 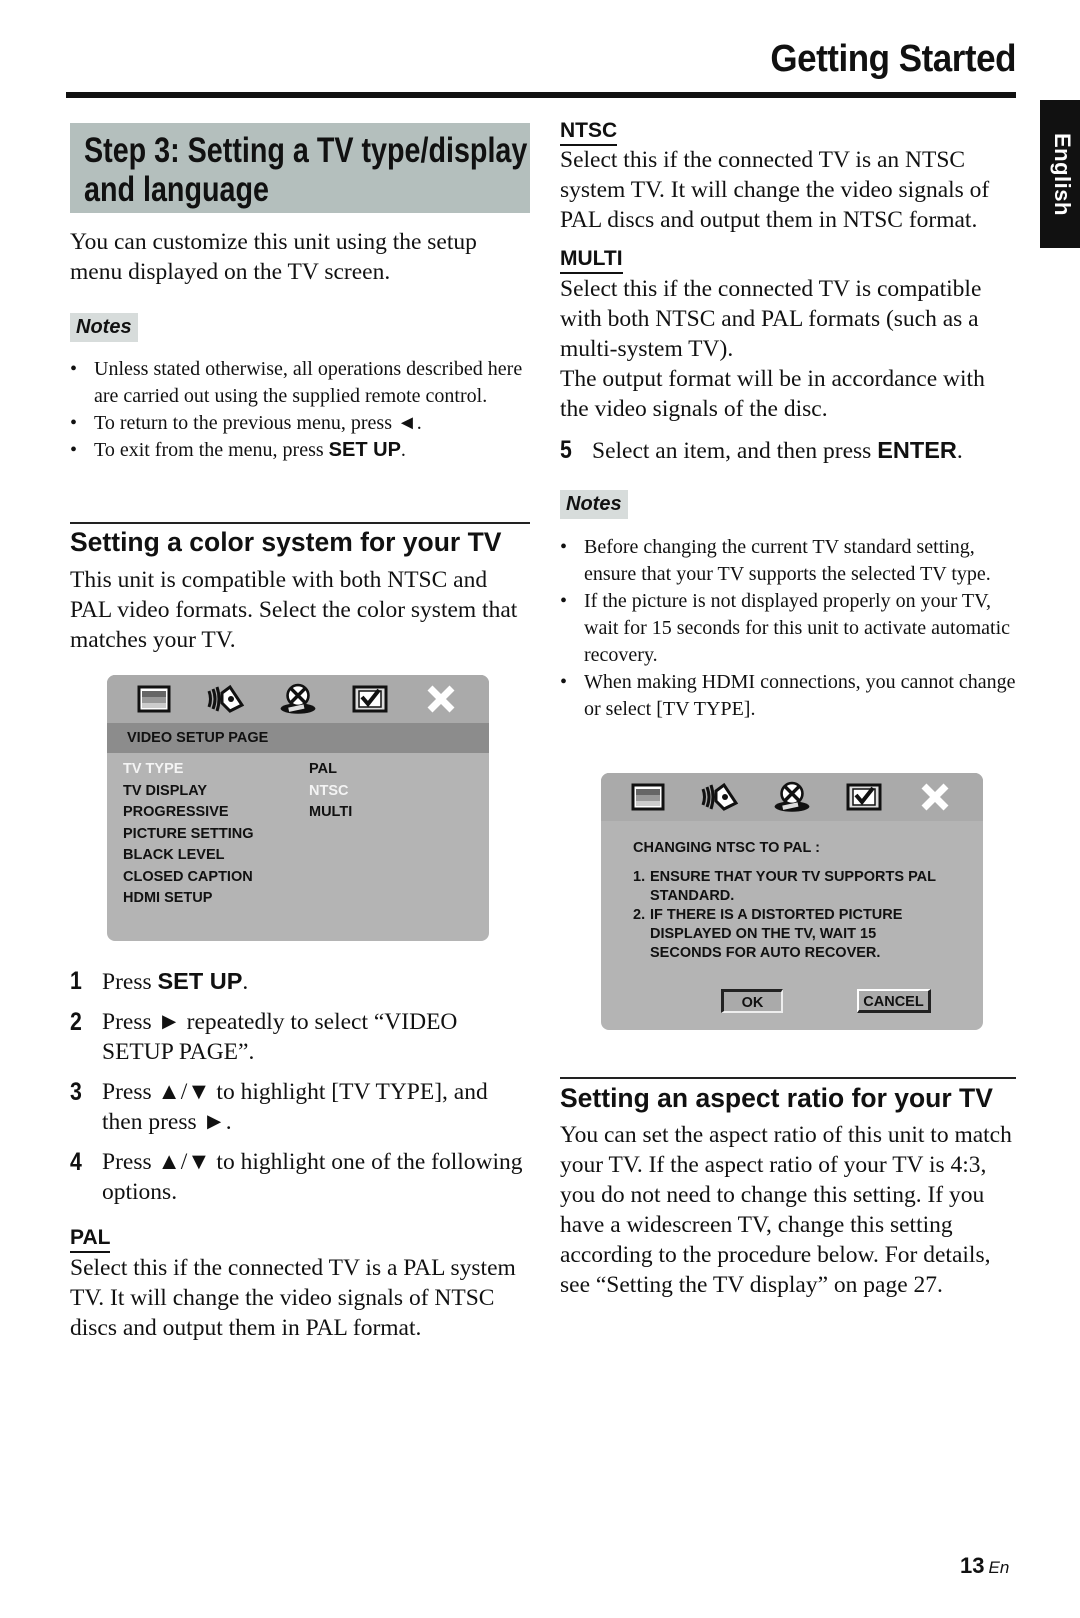 I want to click on menu-item-picture-setting: PICTURE SETTING, so click(x=216, y=835).